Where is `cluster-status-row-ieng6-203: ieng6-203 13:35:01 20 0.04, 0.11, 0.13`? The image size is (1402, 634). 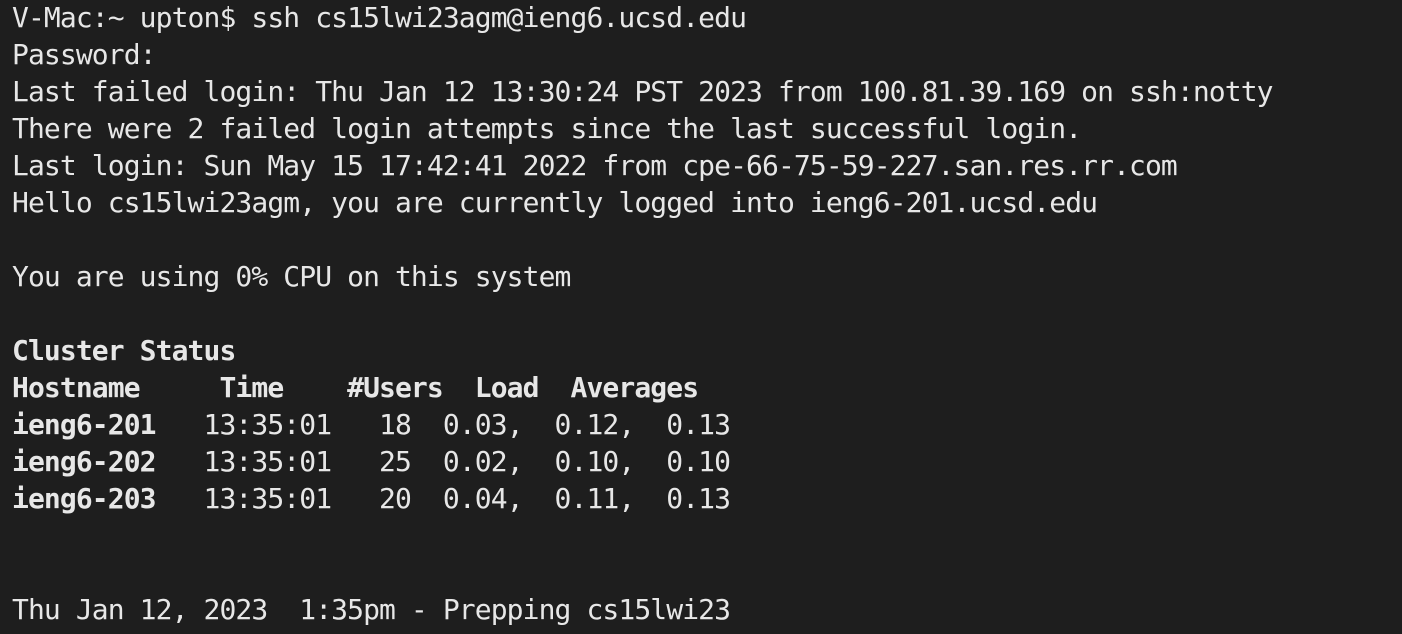 cluster-status-row-ieng6-203: ieng6-203 13:35:01 20 0.04, 0.11, 0.13 is located at coordinates (642, 498).